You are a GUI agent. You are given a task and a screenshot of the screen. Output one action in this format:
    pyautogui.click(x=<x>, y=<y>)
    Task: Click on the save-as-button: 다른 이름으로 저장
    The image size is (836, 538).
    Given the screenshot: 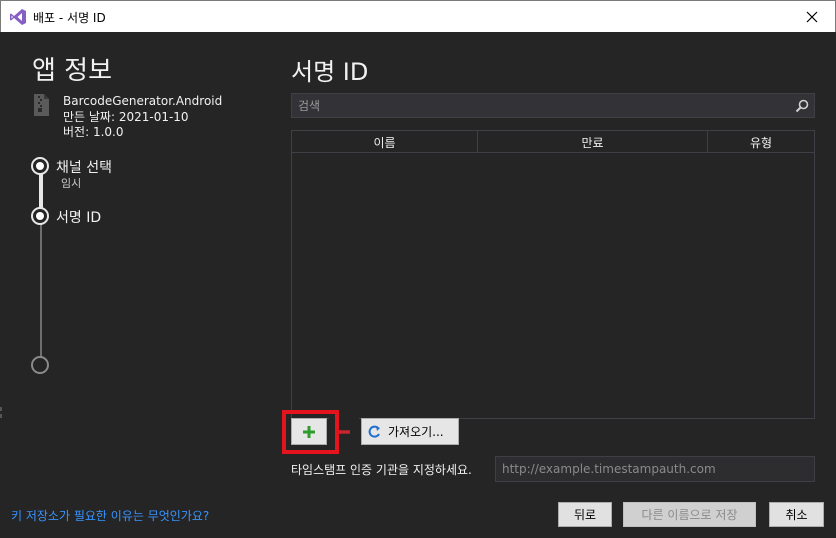 What is the action you would take?
    pyautogui.click(x=689, y=514)
    